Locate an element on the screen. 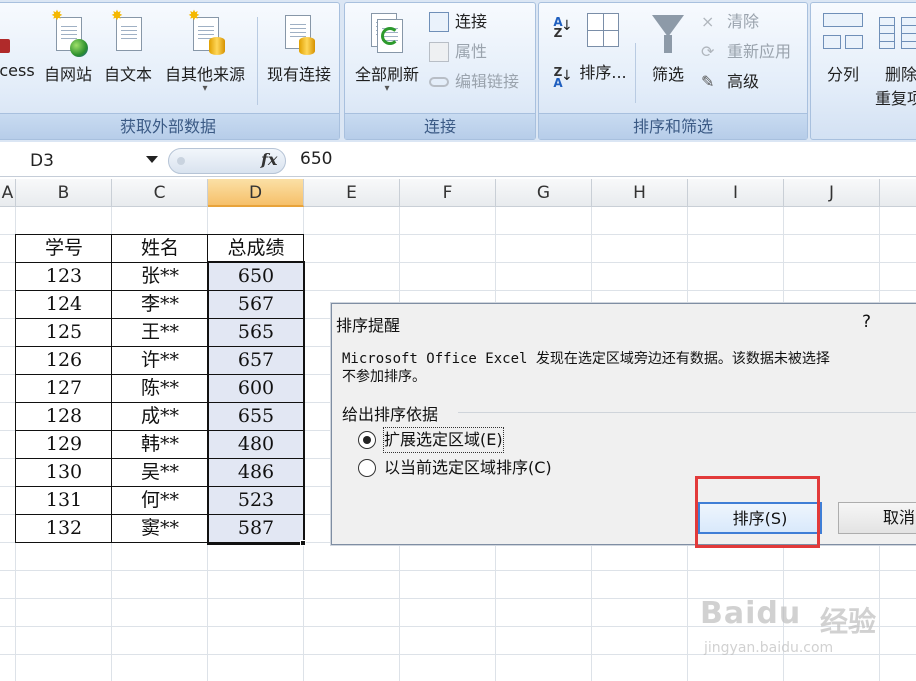 The height and width of the screenshot is (681, 916). remove-duplicates-label-2: 重复项 is located at coordinates (895, 98).